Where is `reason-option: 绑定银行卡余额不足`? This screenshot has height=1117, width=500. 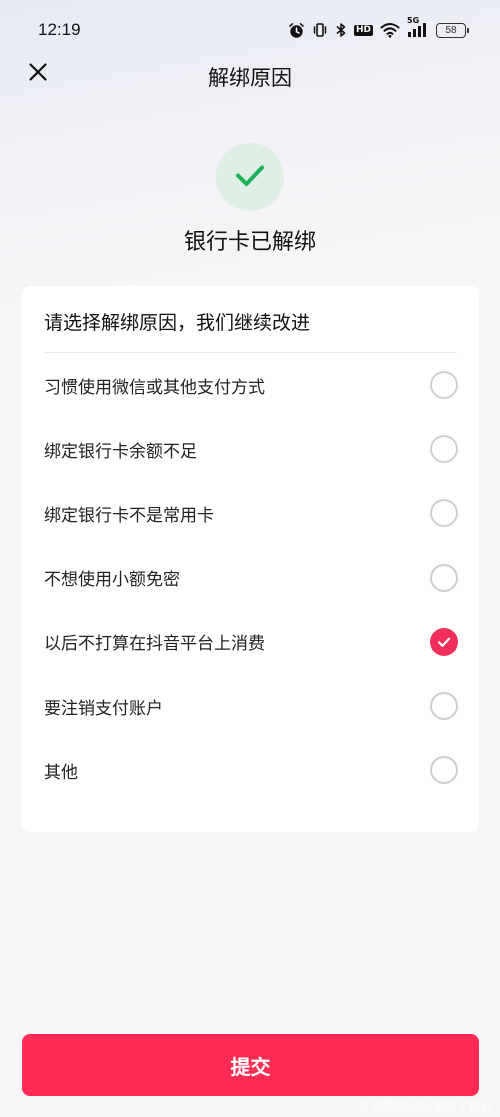
reason-option: 绑定银行卡余额不足 is located at coordinates (250, 449).